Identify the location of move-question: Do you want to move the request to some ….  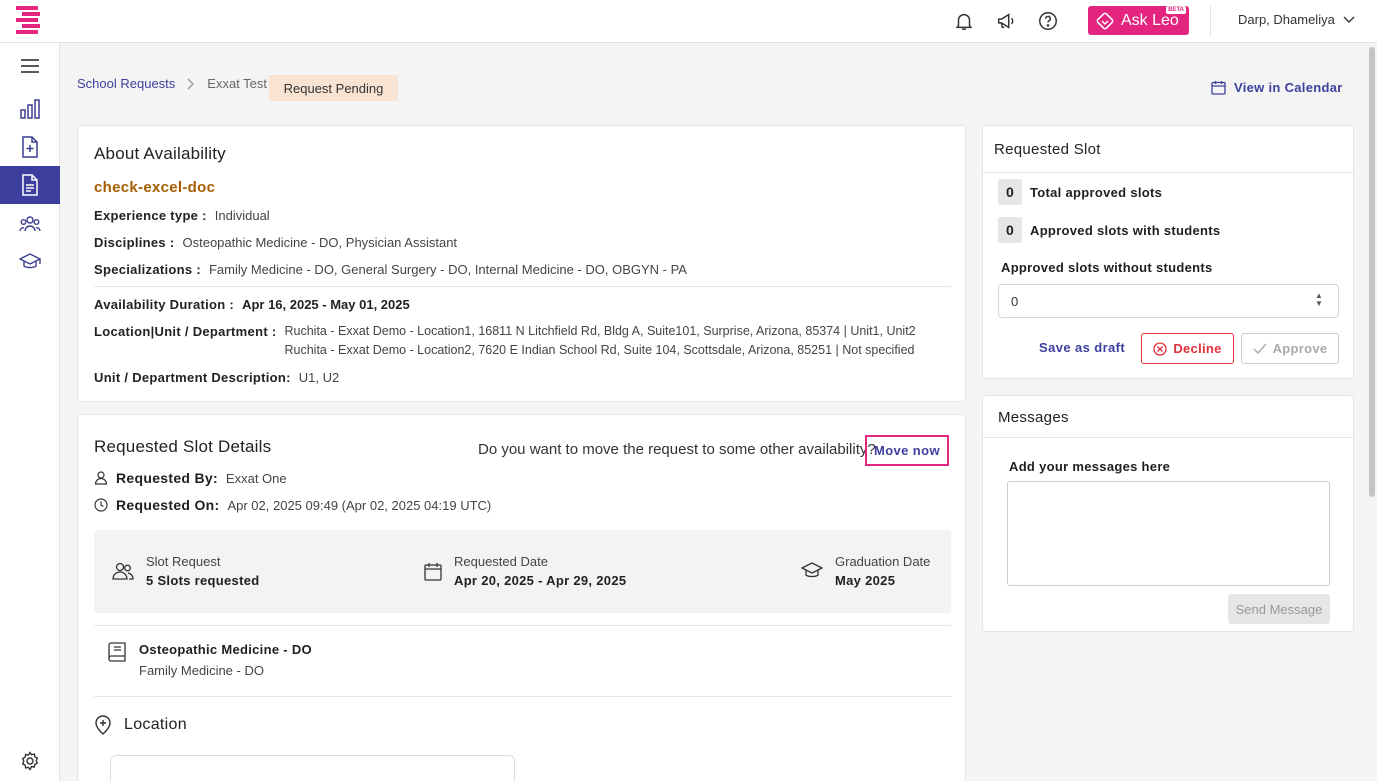
(677, 449).